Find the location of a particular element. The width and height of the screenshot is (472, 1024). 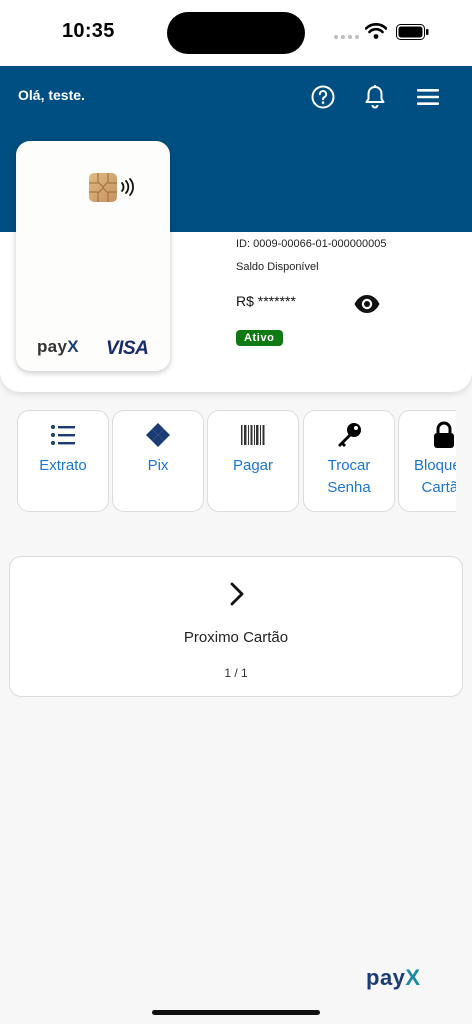

action-label: Trocar Senha is located at coordinates (349, 476).